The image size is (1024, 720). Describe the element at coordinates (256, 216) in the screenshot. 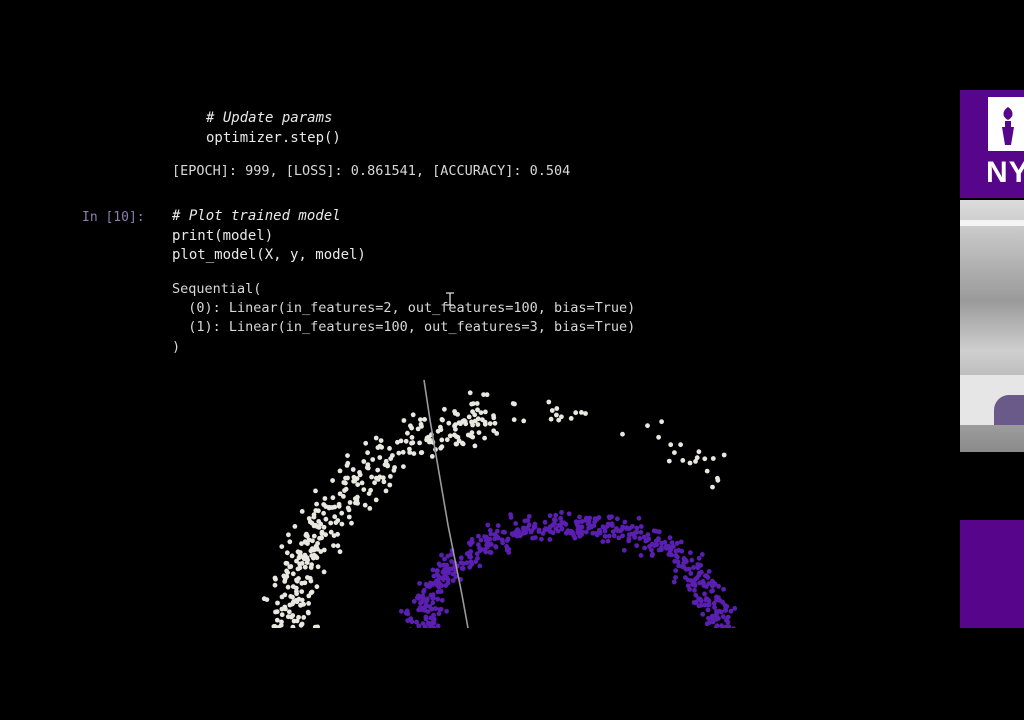

I see `code-comment-plot: # Plot trained model` at that location.